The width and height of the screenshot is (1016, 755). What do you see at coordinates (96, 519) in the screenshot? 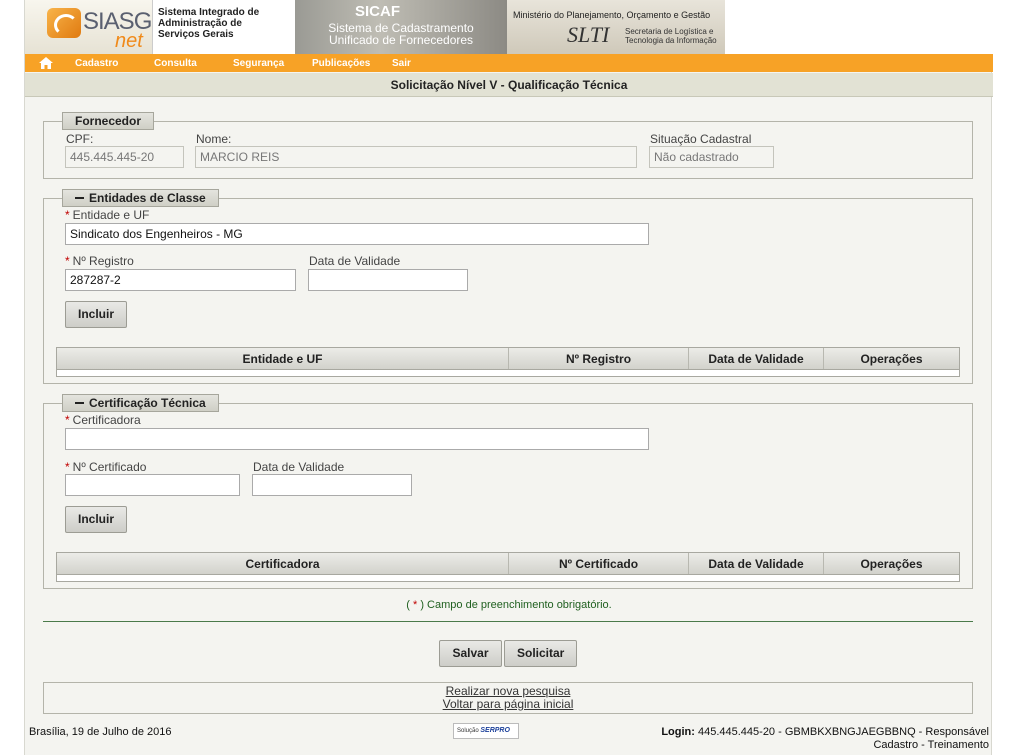
I see `incluir-certificacao-button: Incluir` at bounding box center [96, 519].